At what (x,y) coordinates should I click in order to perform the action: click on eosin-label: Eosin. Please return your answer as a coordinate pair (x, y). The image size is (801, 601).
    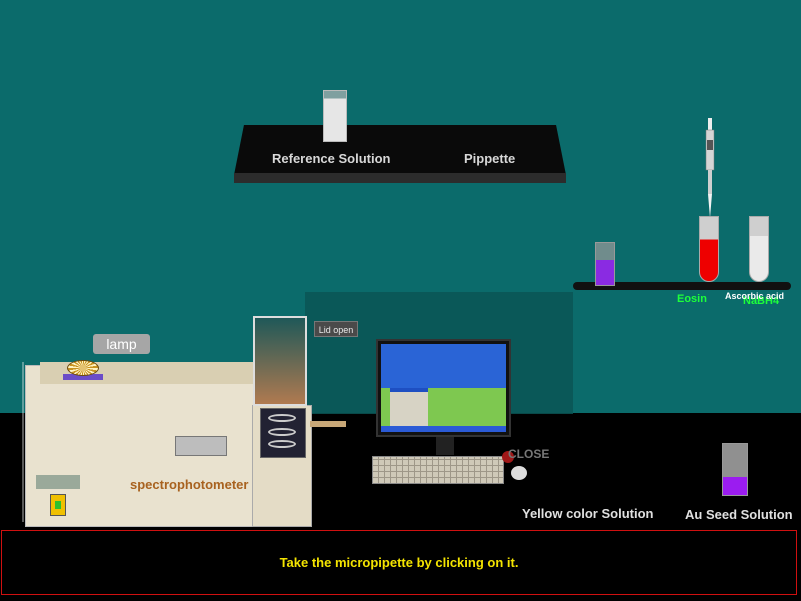
    Looking at the image, I should click on (692, 299).